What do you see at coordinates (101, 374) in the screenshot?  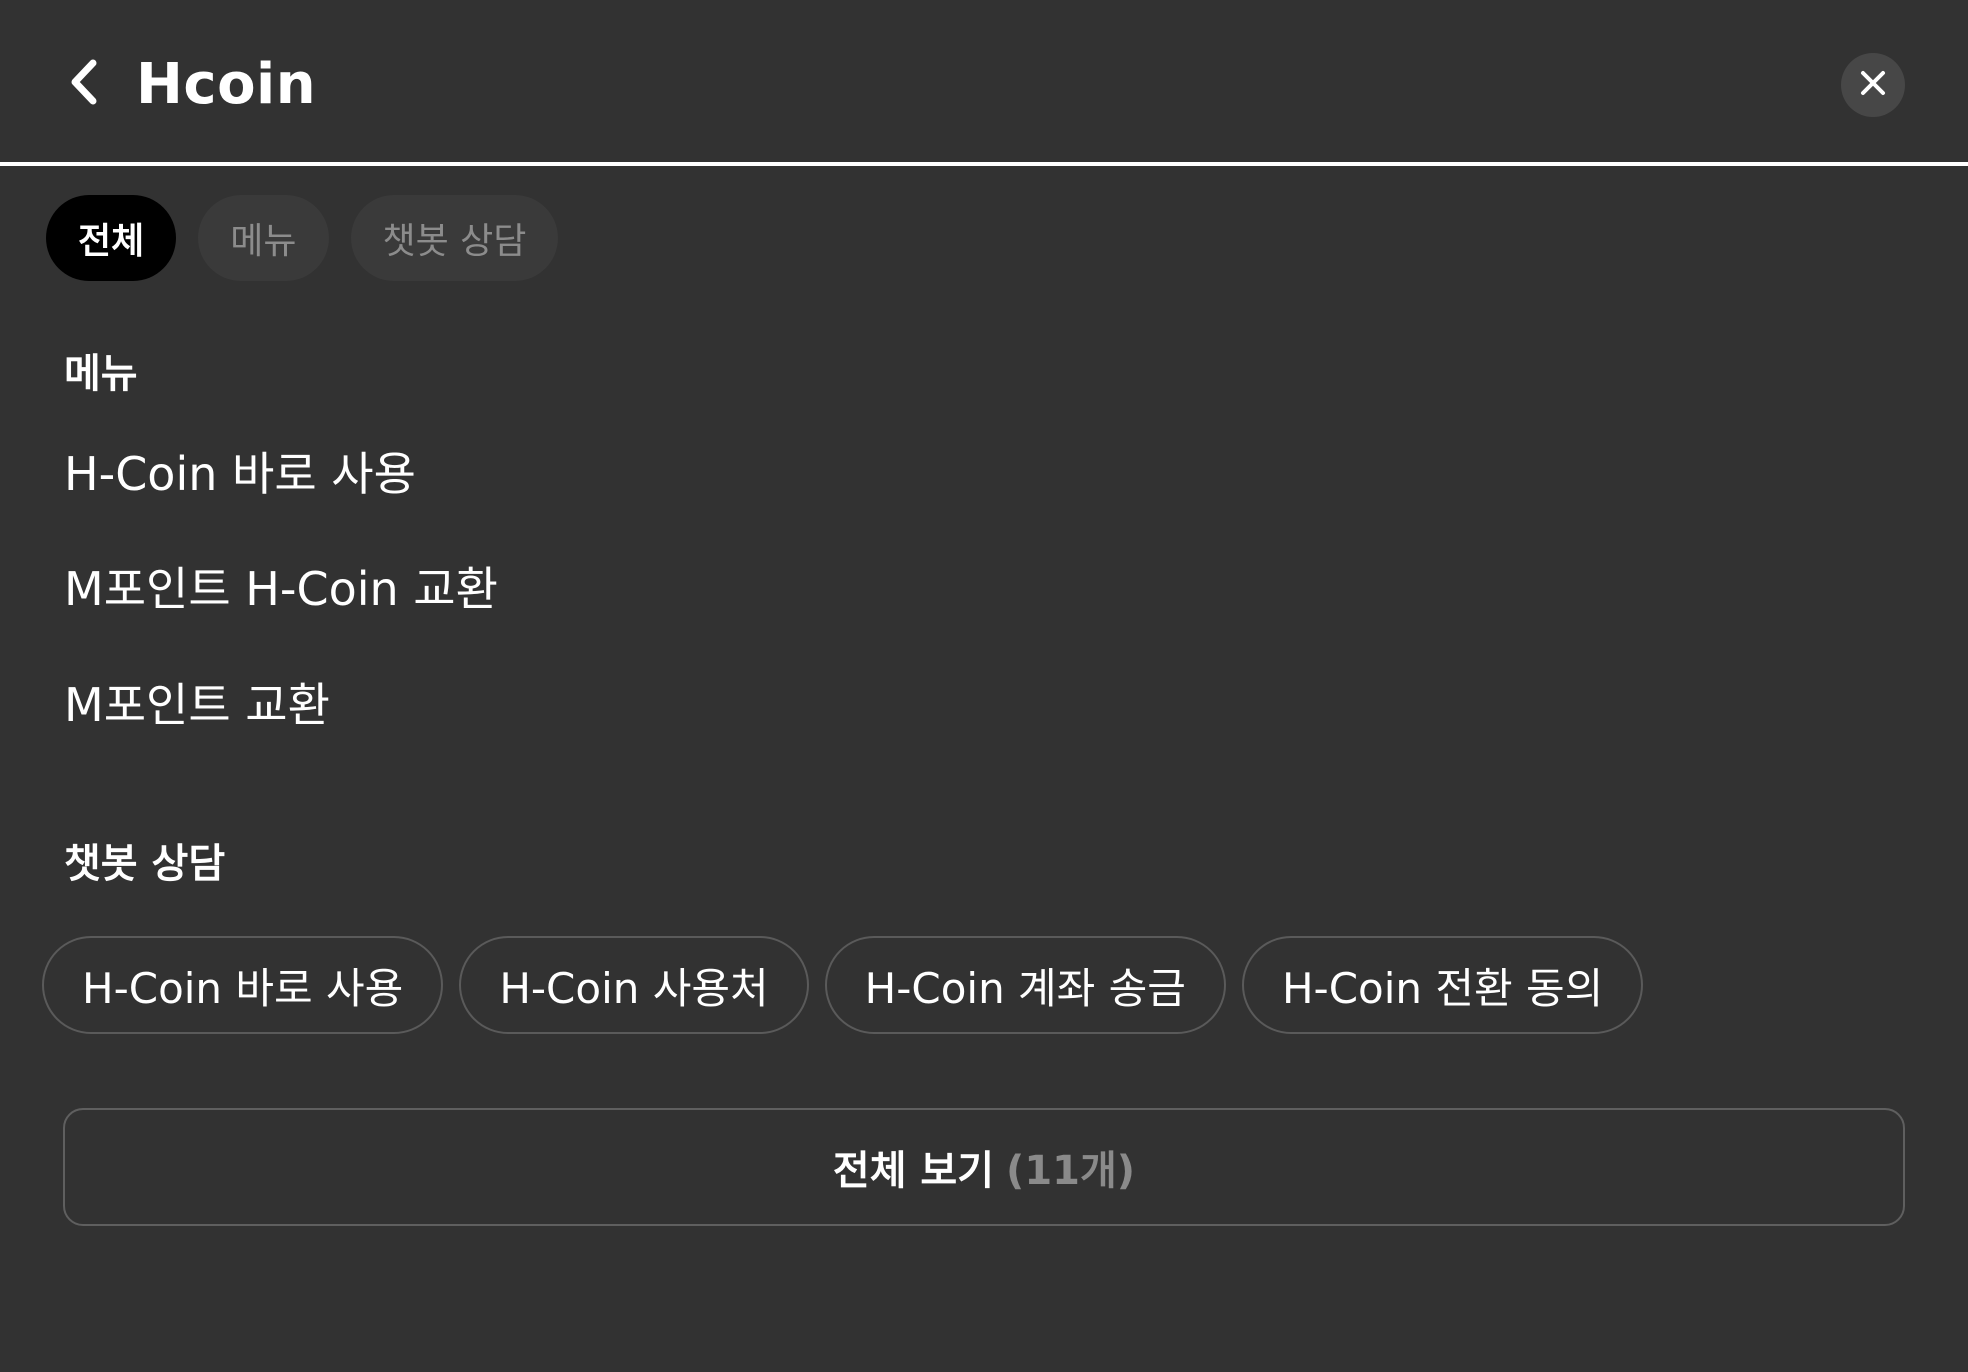 I see `menu-section-title: 메뉴` at bounding box center [101, 374].